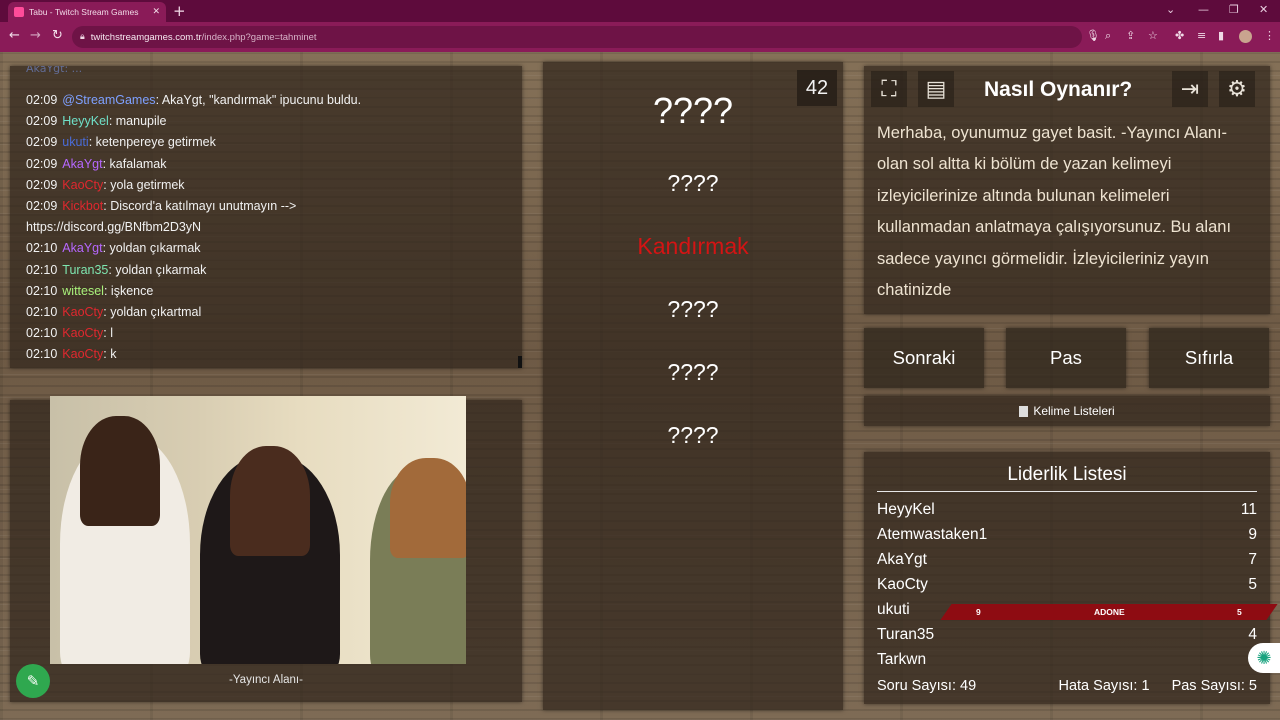  I want to click on question-count: Soru Sayısı: 49, so click(927, 686).